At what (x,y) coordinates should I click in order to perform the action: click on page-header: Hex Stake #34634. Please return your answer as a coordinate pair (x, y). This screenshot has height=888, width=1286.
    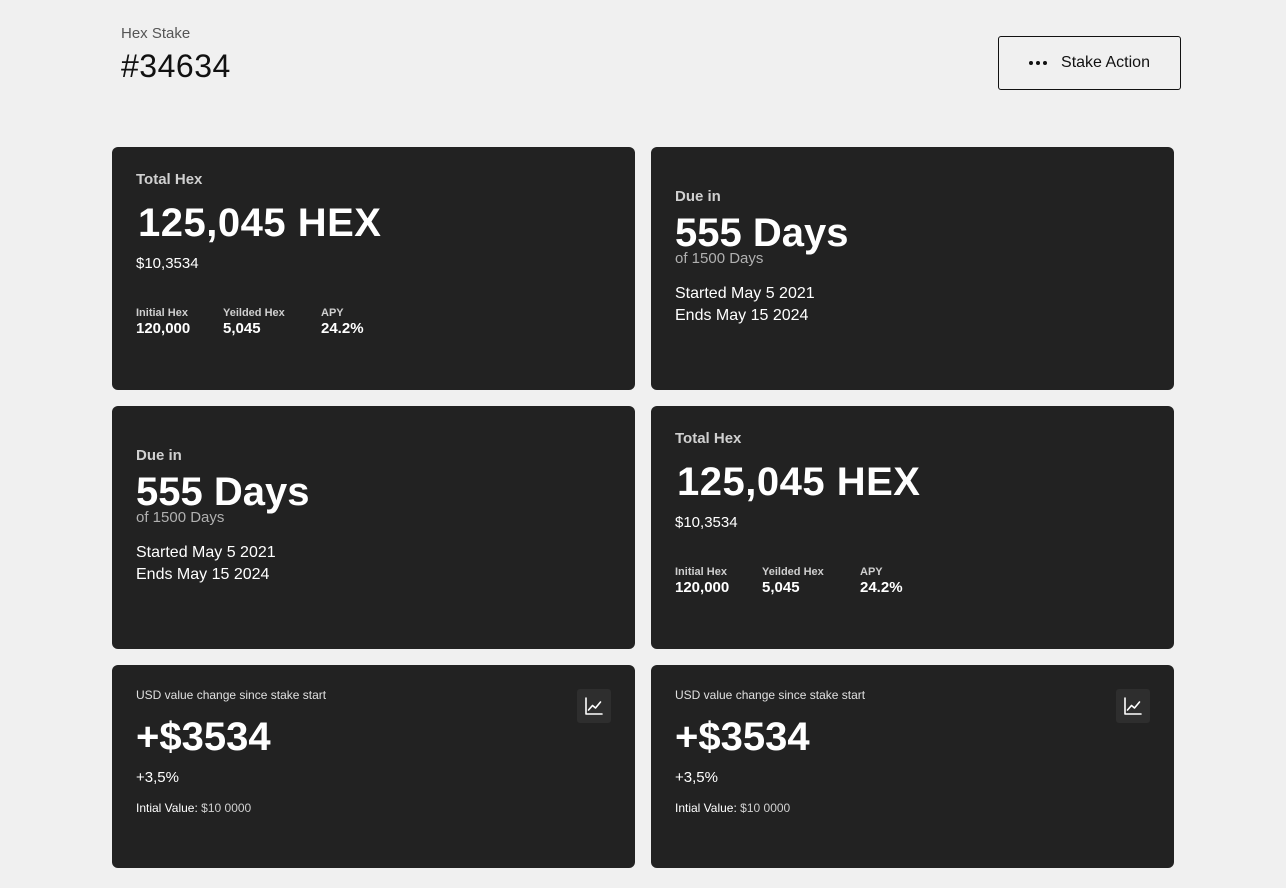
    Looking at the image, I should click on (176, 55).